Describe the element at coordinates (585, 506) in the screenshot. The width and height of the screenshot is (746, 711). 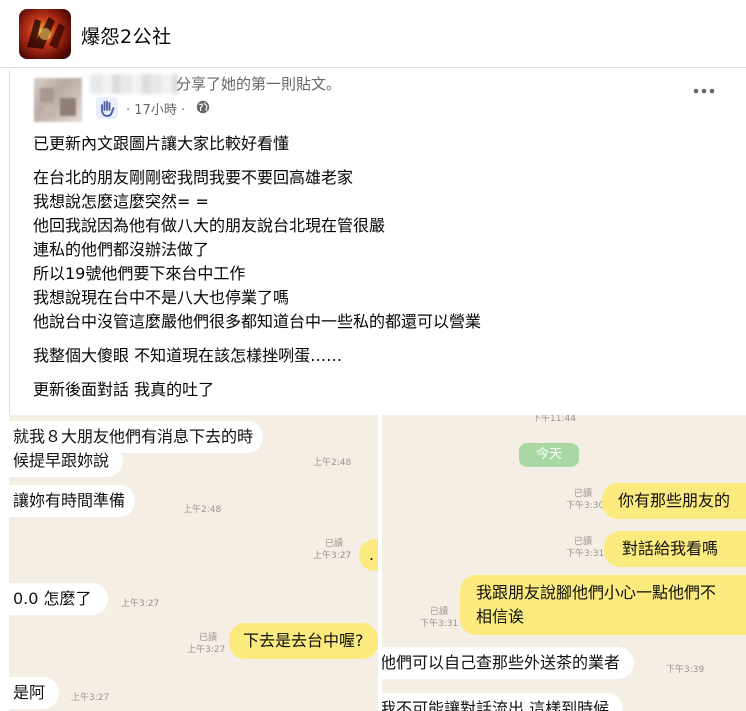
I see `chat-time: 下午3:30` at that location.